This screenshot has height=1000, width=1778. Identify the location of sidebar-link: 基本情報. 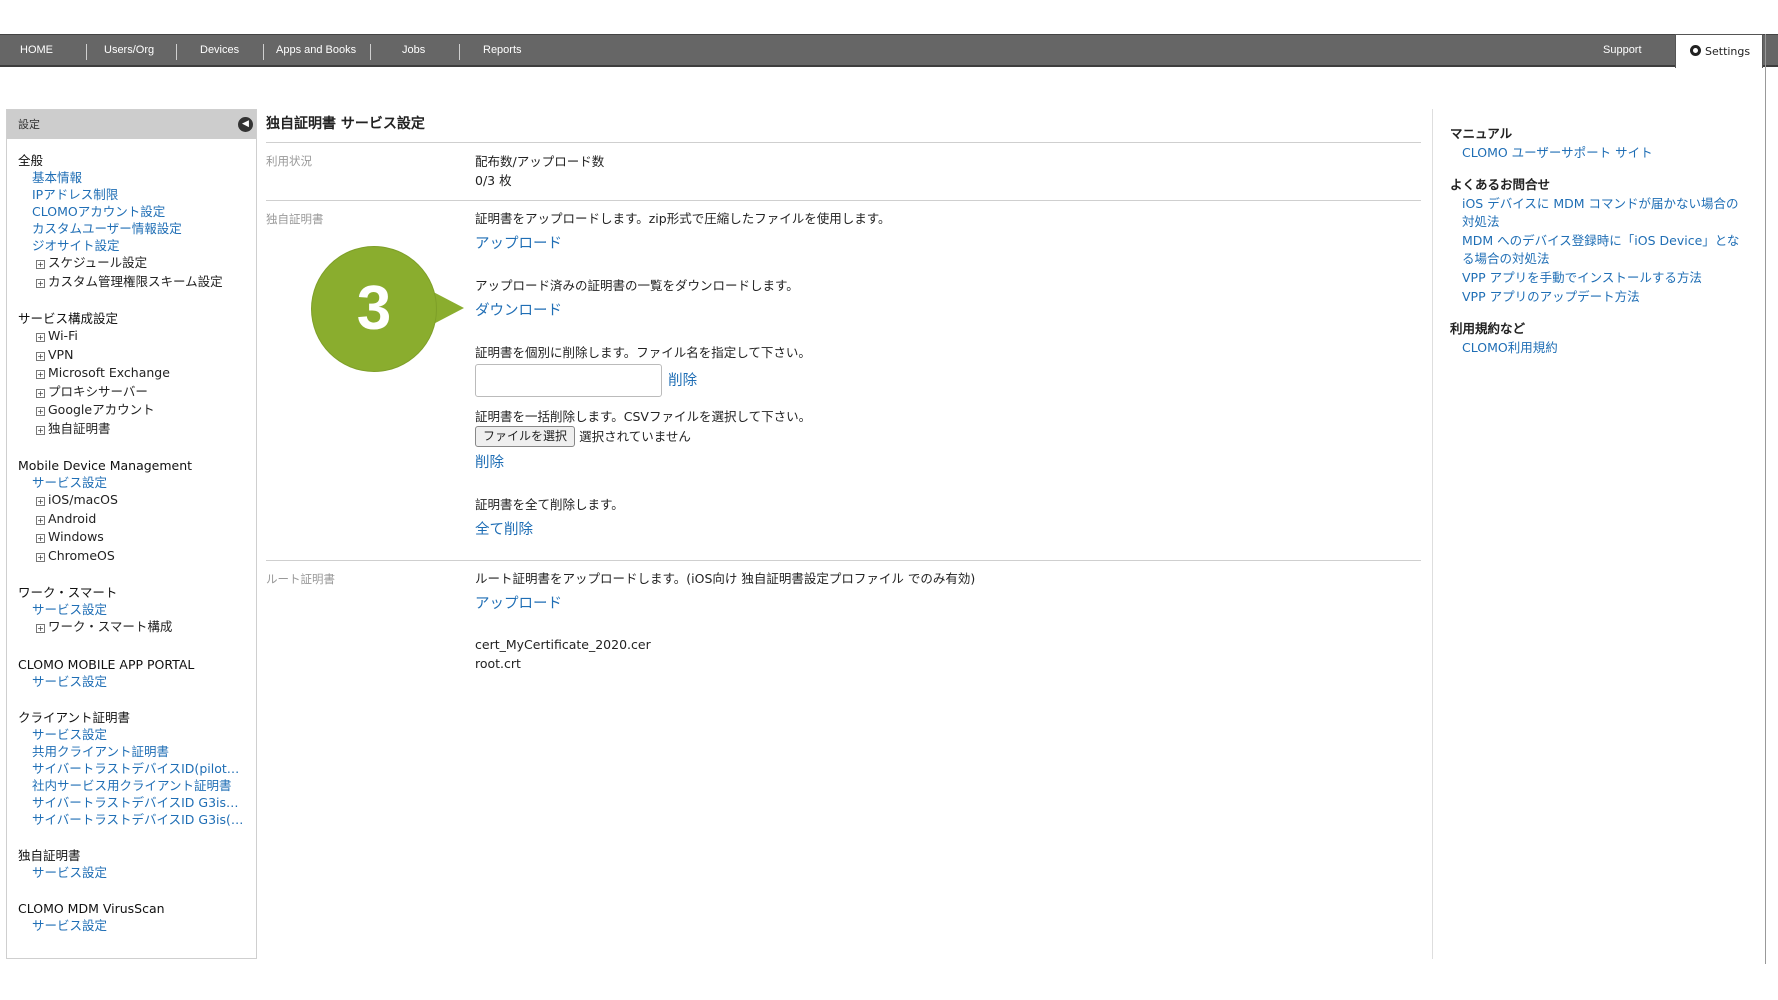
(131, 177).